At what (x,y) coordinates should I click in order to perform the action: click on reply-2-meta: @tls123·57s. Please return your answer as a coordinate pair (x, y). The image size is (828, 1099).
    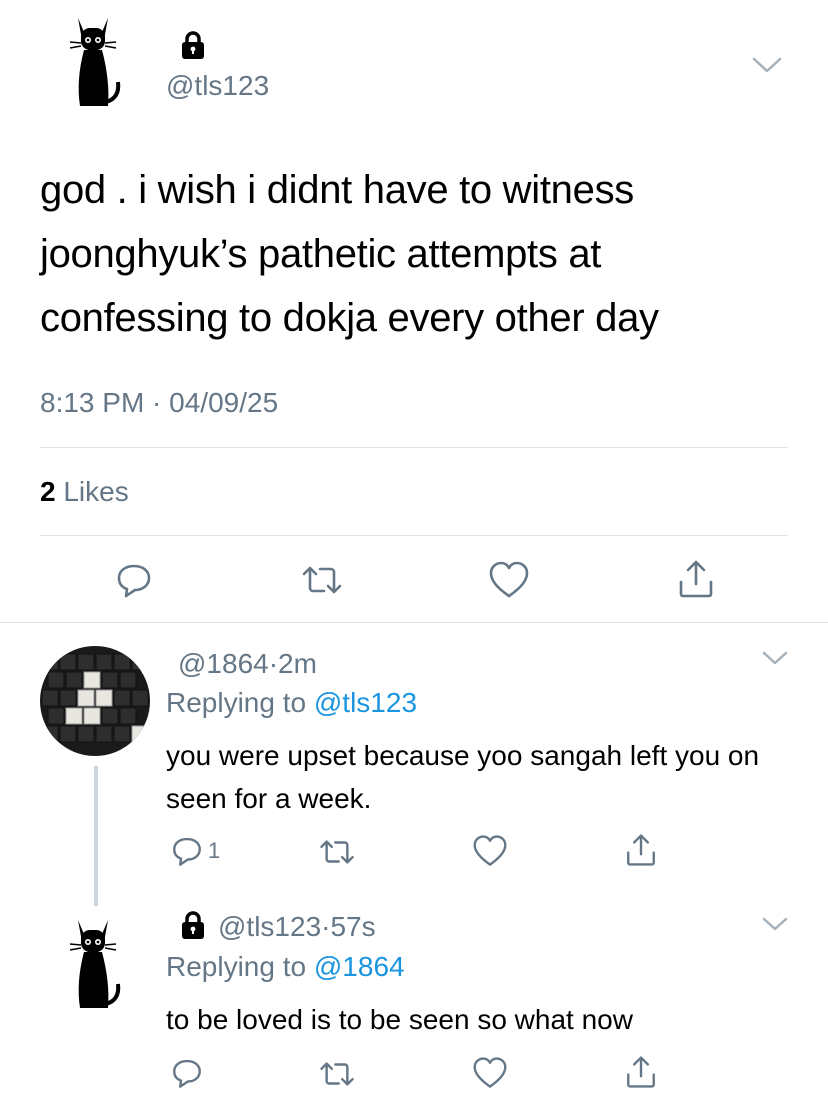
    Looking at the image, I should click on (297, 927).